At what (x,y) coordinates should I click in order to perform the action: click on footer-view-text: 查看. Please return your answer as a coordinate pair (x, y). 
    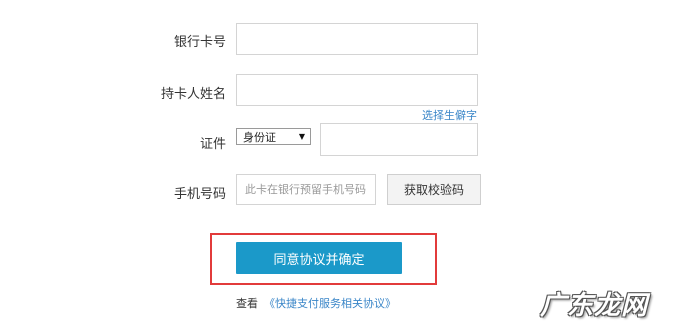
    Looking at the image, I should click on (247, 303).